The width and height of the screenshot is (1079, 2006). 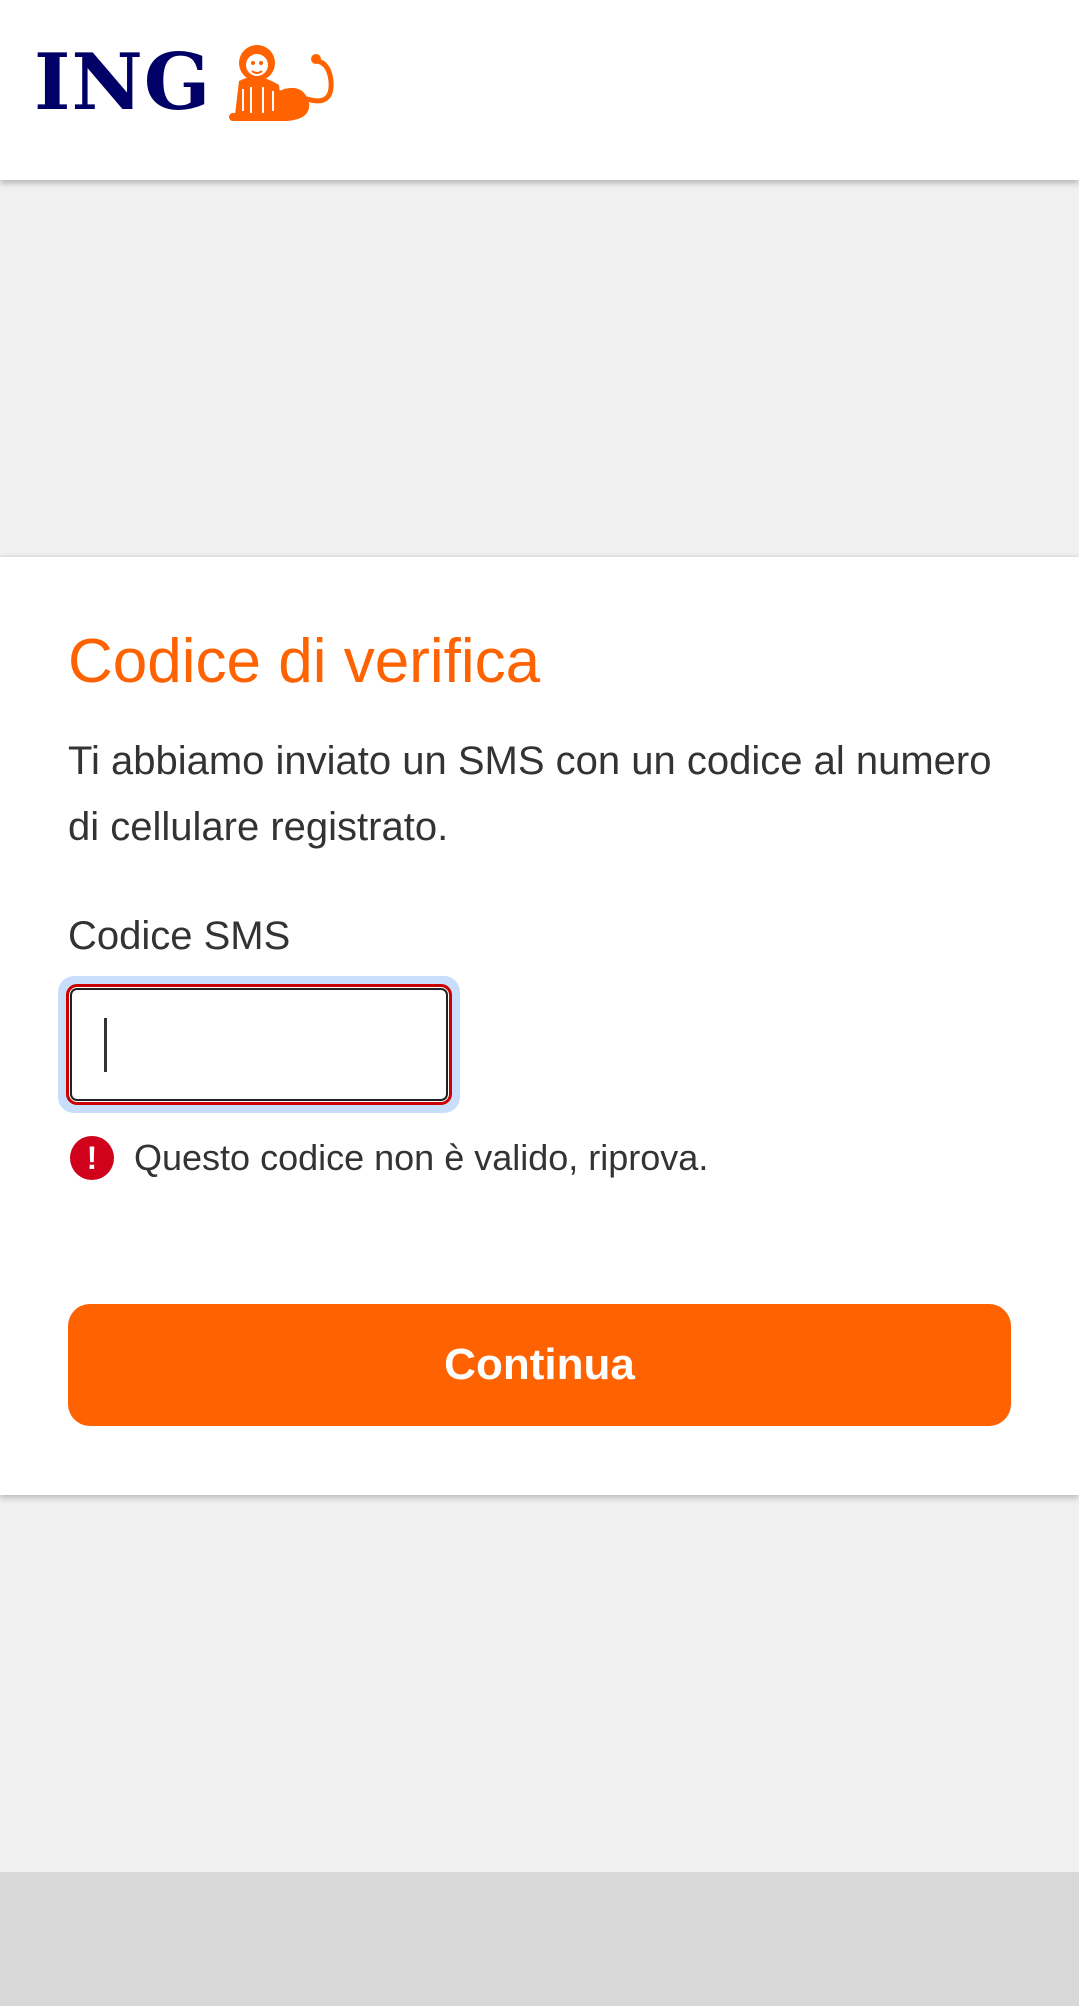 I want to click on sms-code-label: Codice SMS, so click(x=179, y=936).